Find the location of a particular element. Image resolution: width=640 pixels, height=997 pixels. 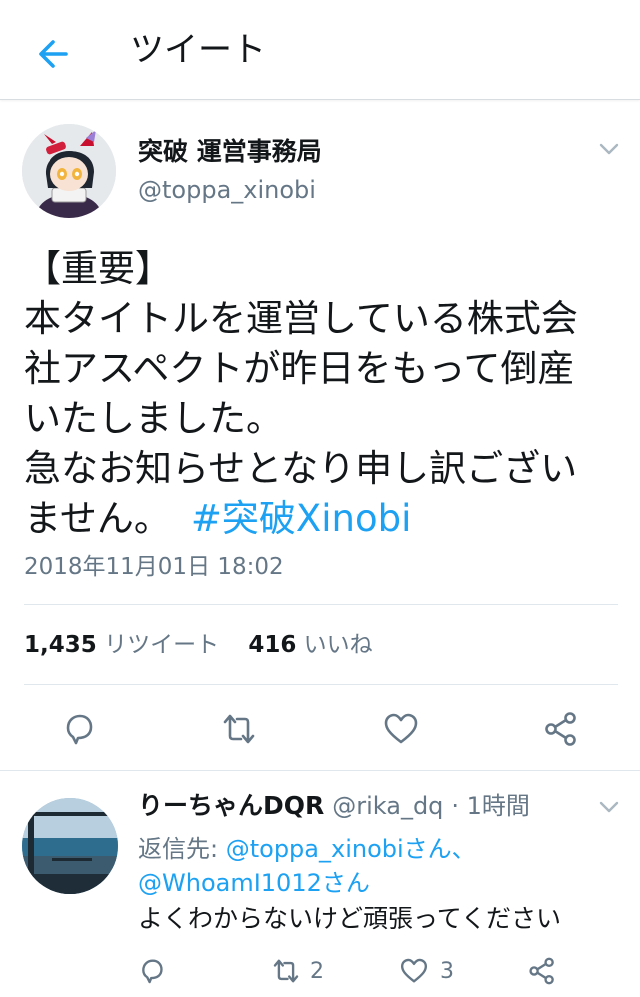

mention-link: @WhoamI1012さん is located at coordinates (254, 883).